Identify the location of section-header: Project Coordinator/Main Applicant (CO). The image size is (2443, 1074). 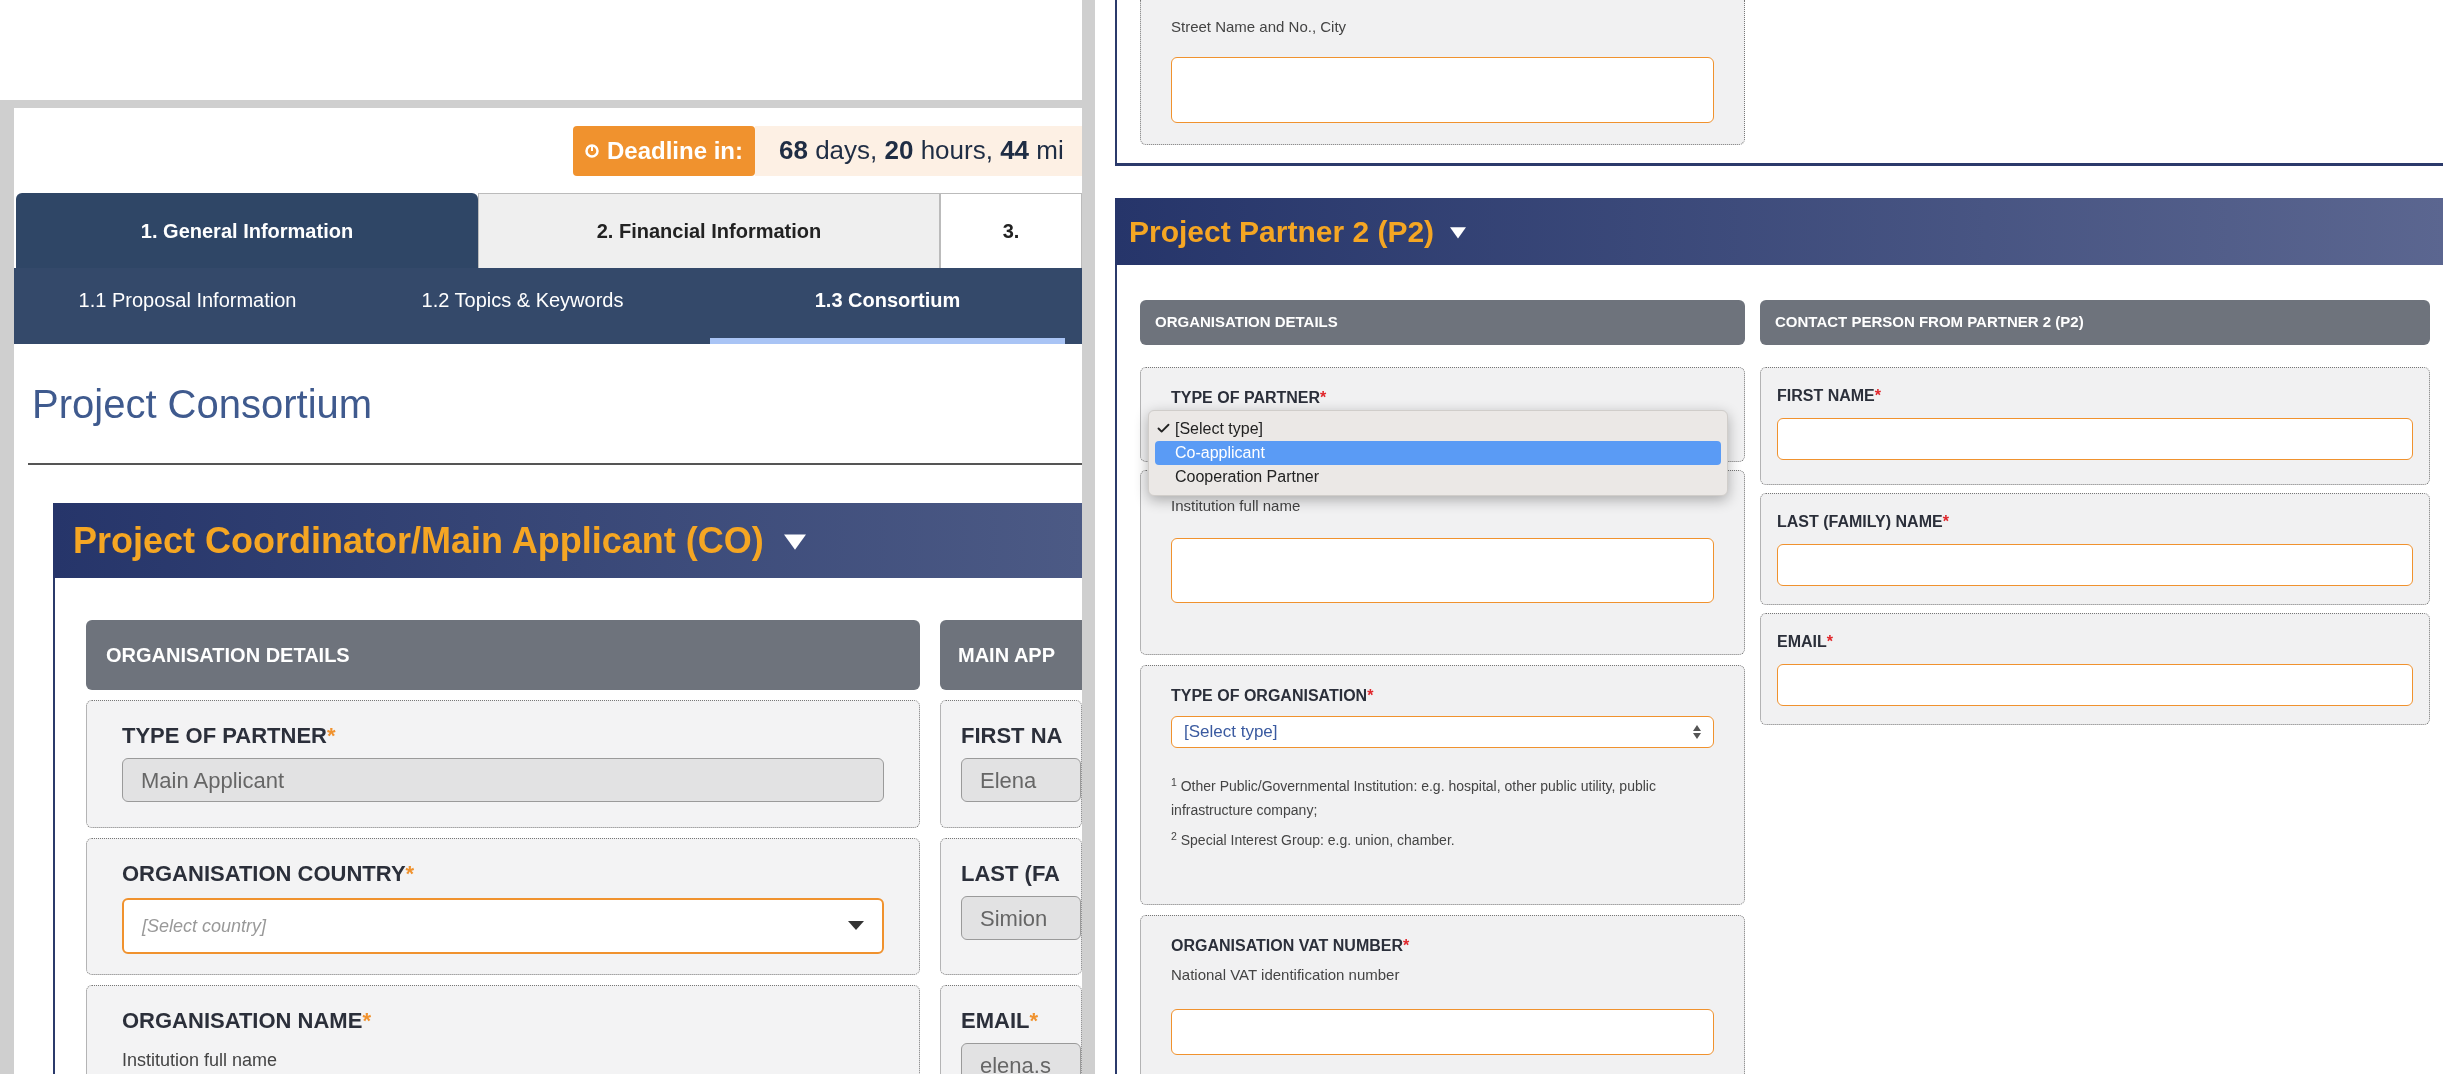
(567, 540).